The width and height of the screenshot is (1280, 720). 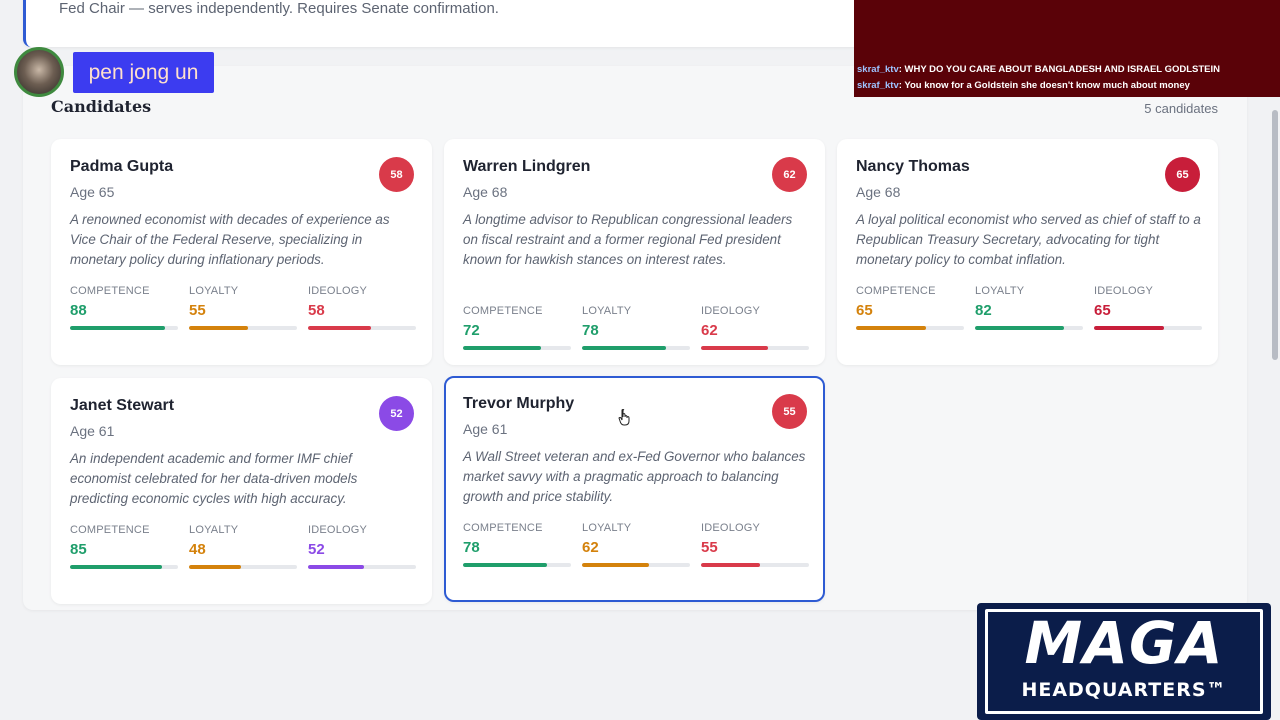 I want to click on stat-value: 72, so click(x=471, y=330).